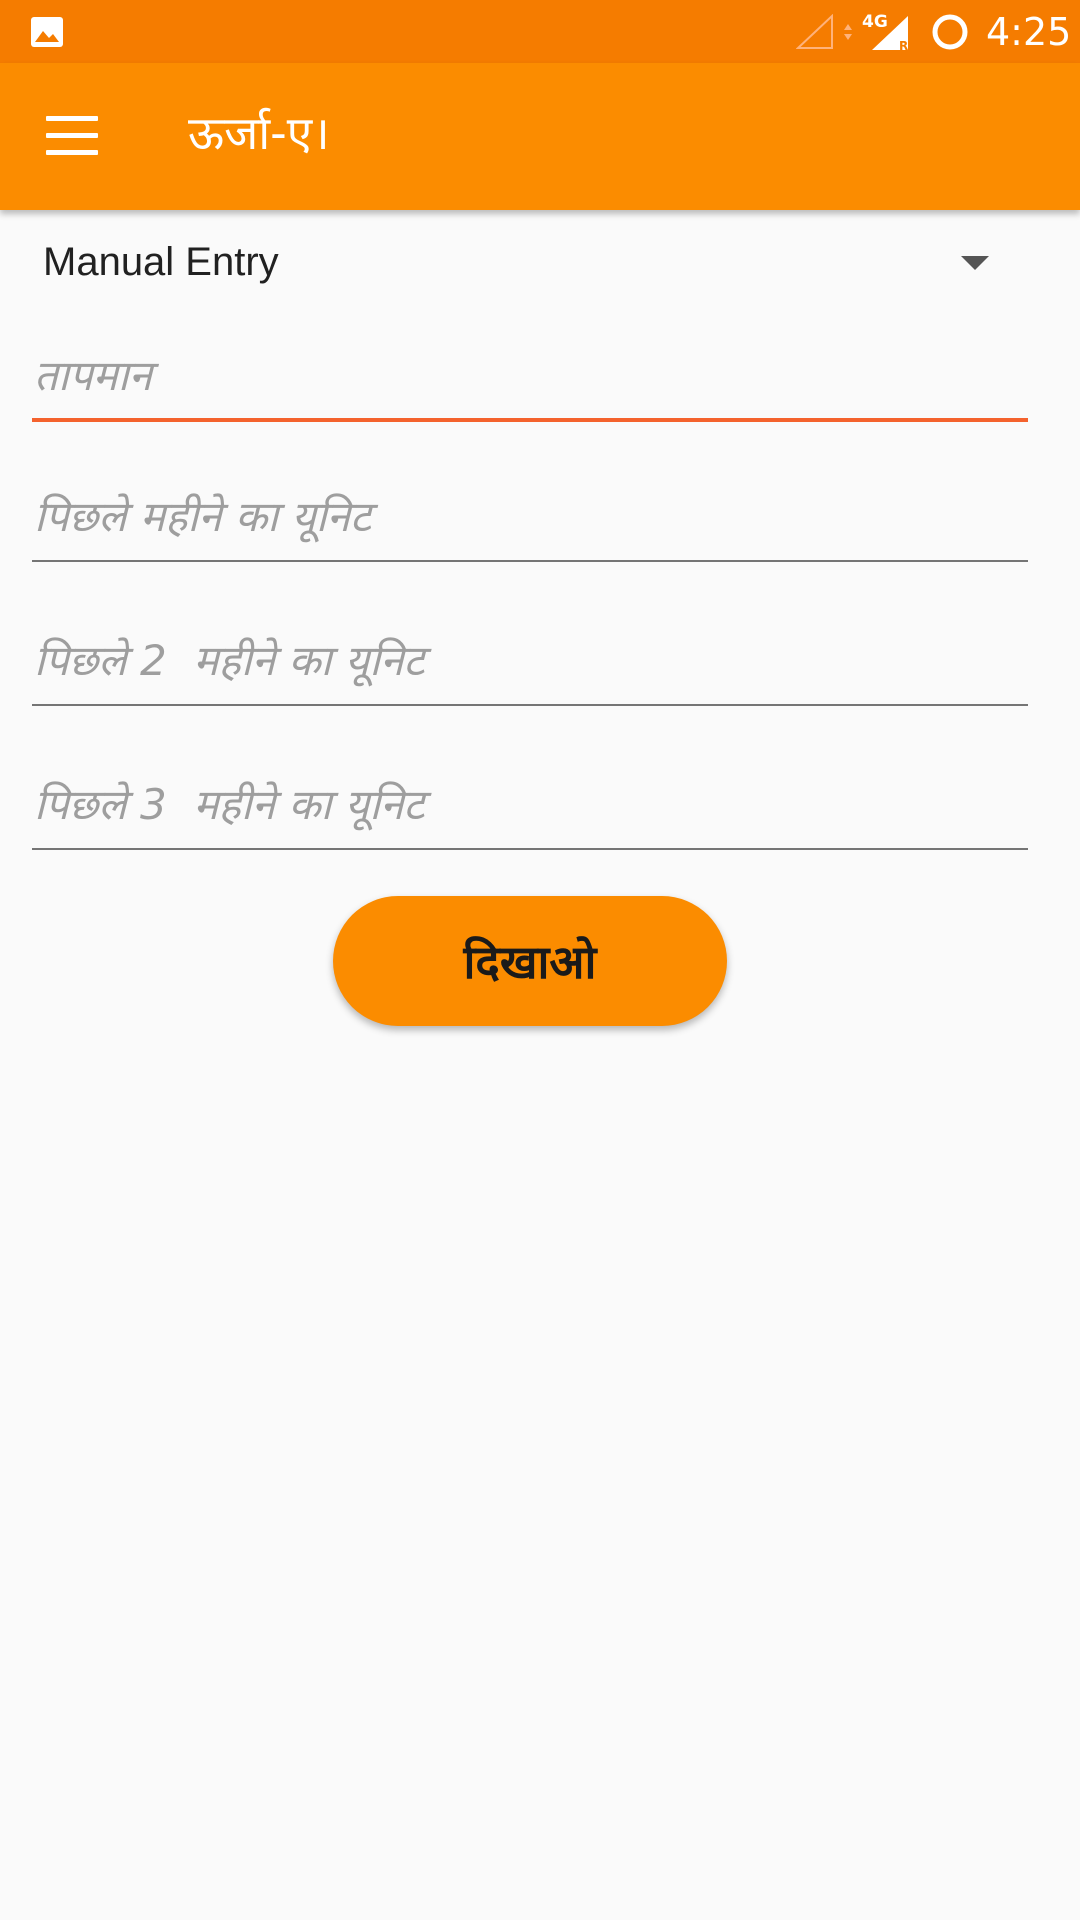 This screenshot has height=1920, width=1080. What do you see at coordinates (848, 32) in the screenshot?
I see `data-arrows-icon` at bounding box center [848, 32].